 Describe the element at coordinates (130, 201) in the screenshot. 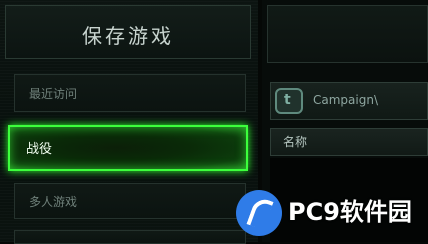

I see `category-multiplayer-button: 多人游戏` at that location.